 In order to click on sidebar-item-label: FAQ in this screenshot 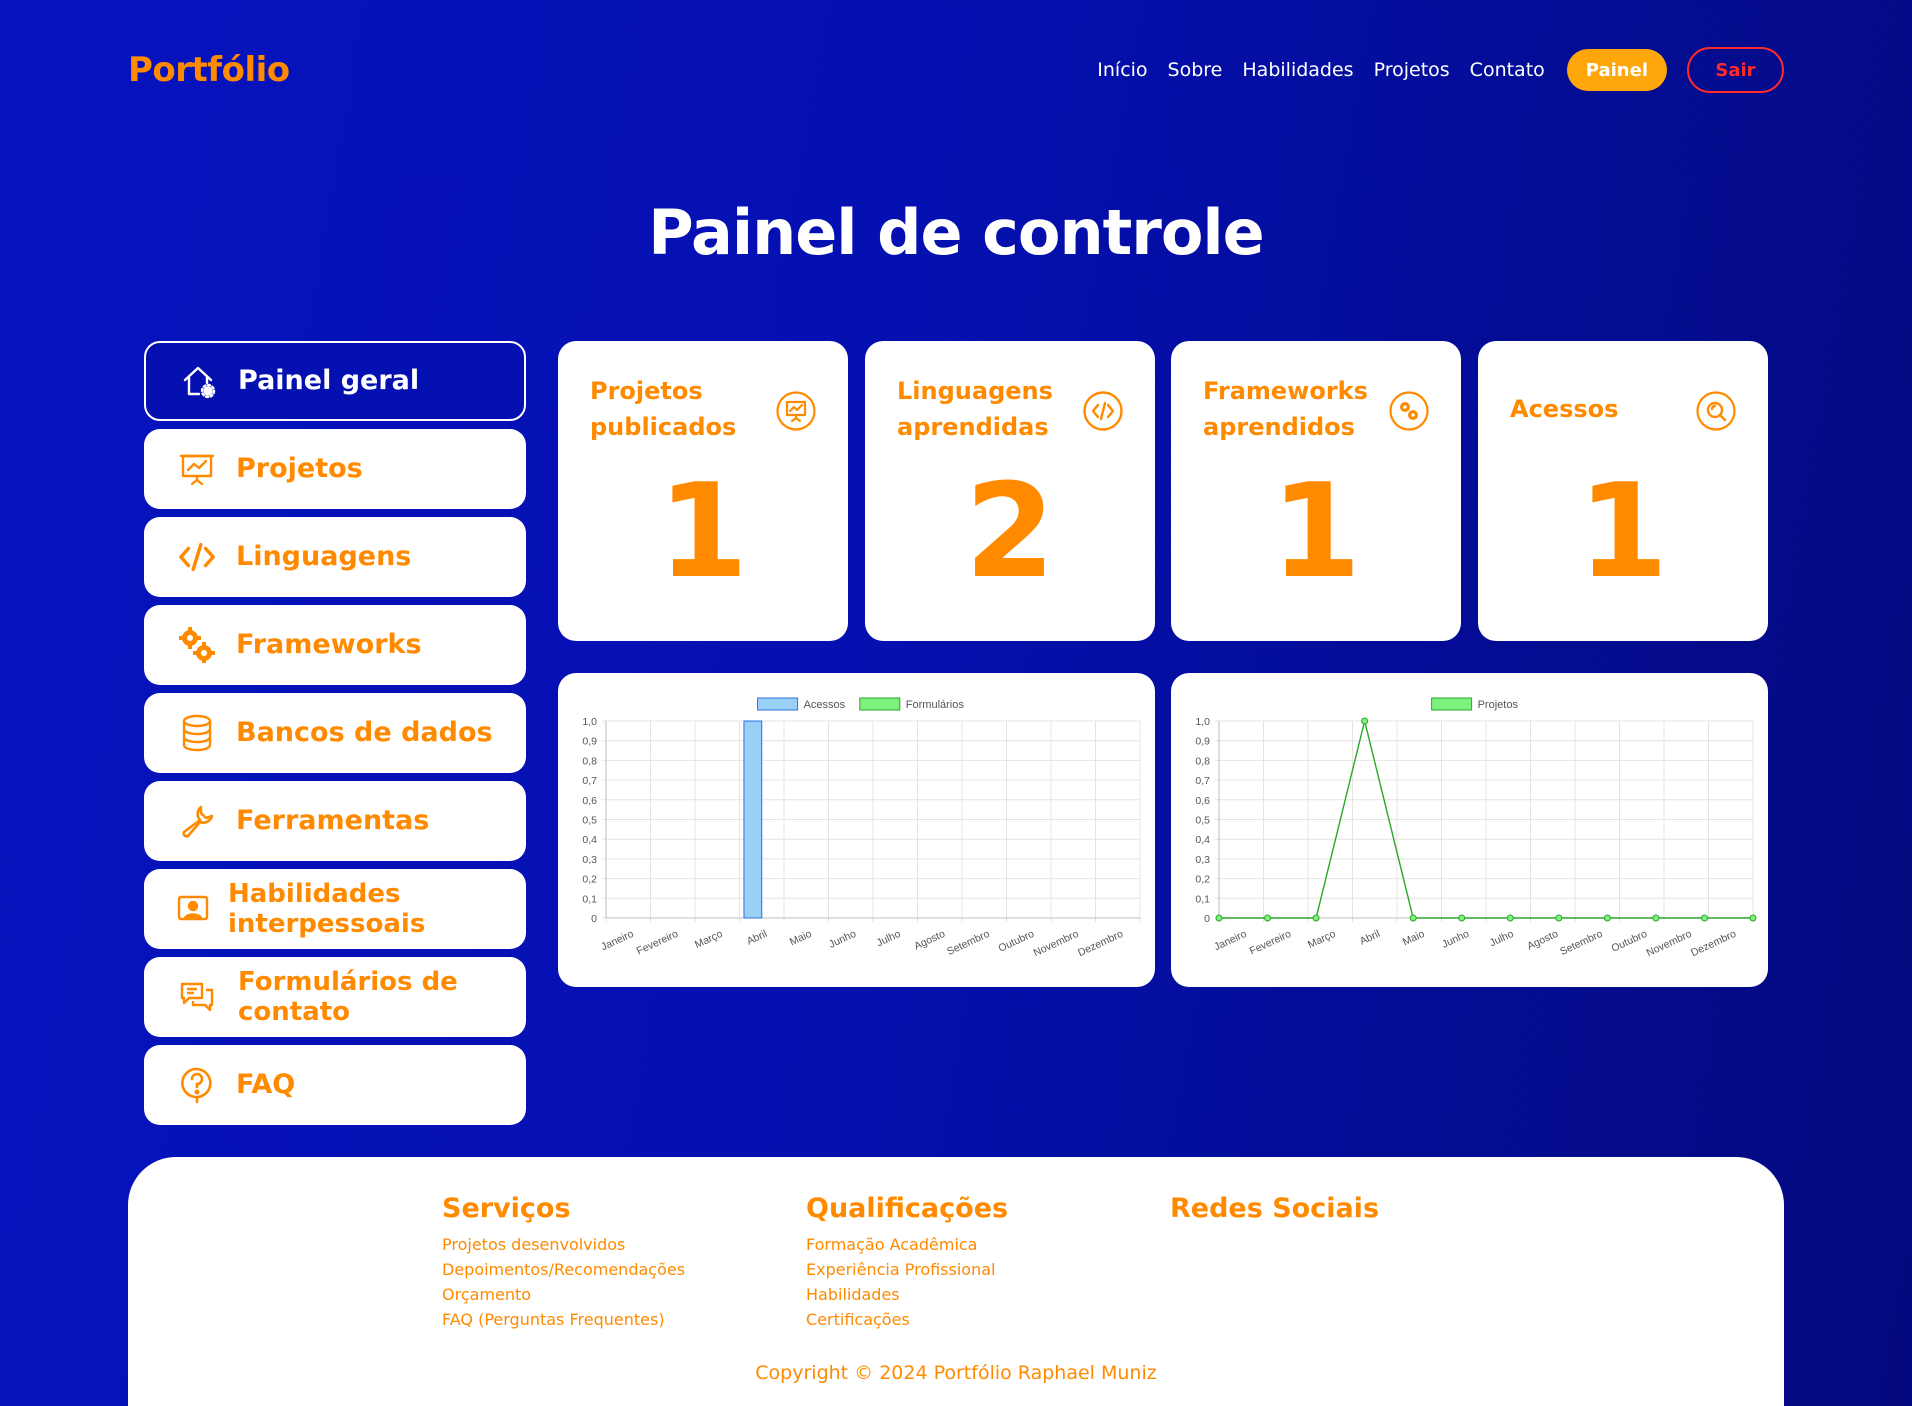, I will do `click(266, 1084)`.